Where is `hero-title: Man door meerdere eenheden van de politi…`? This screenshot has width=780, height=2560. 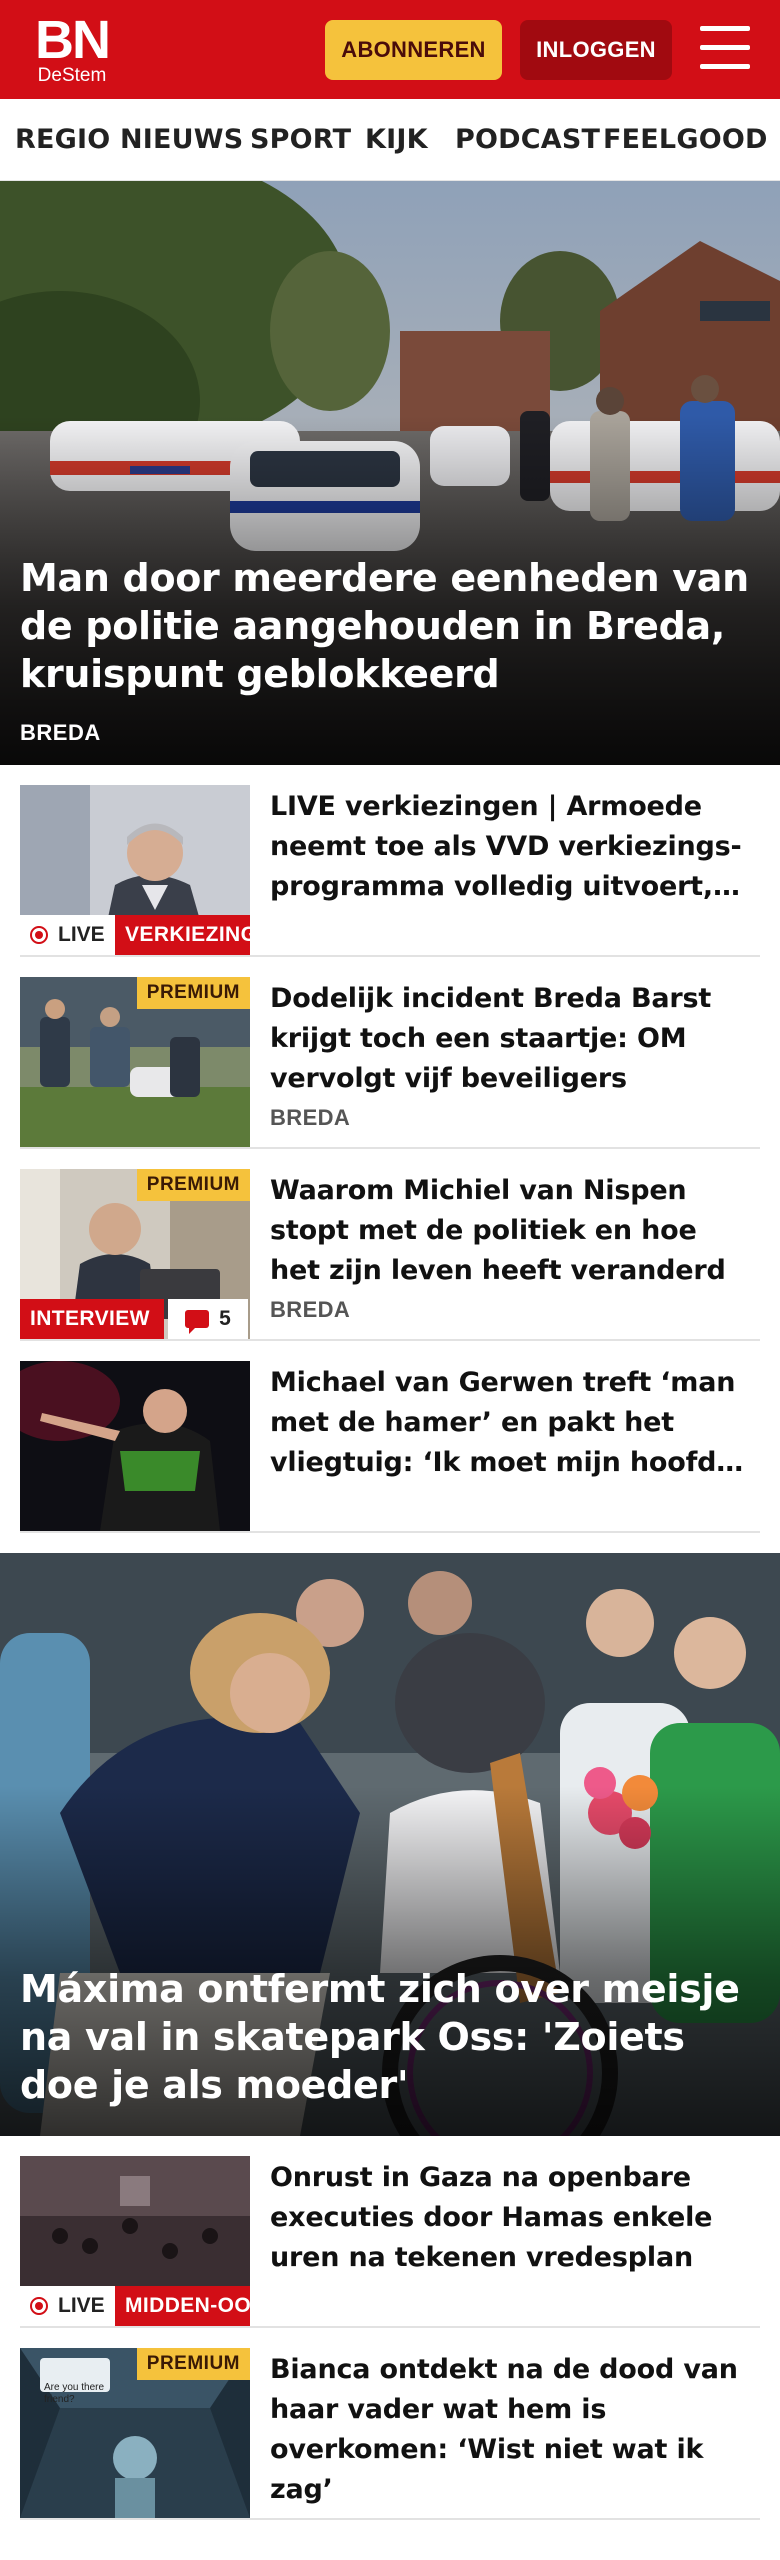
hero-title: Man door meerdere eenheden van de politi… is located at coordinates (390, 626).